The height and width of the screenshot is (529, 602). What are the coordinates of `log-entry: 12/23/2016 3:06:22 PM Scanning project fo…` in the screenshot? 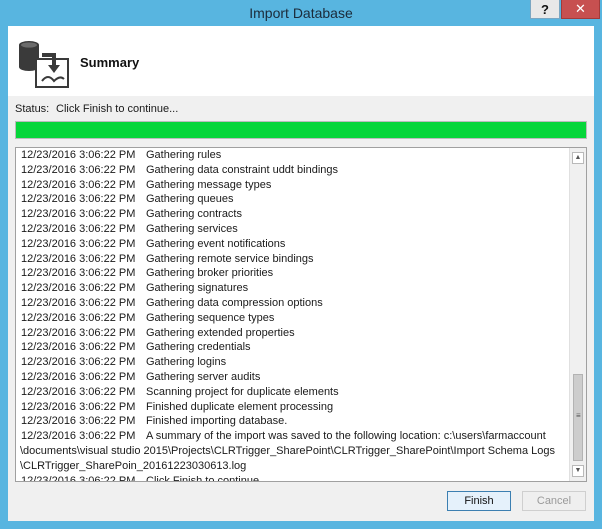 It's located at (292, 392).